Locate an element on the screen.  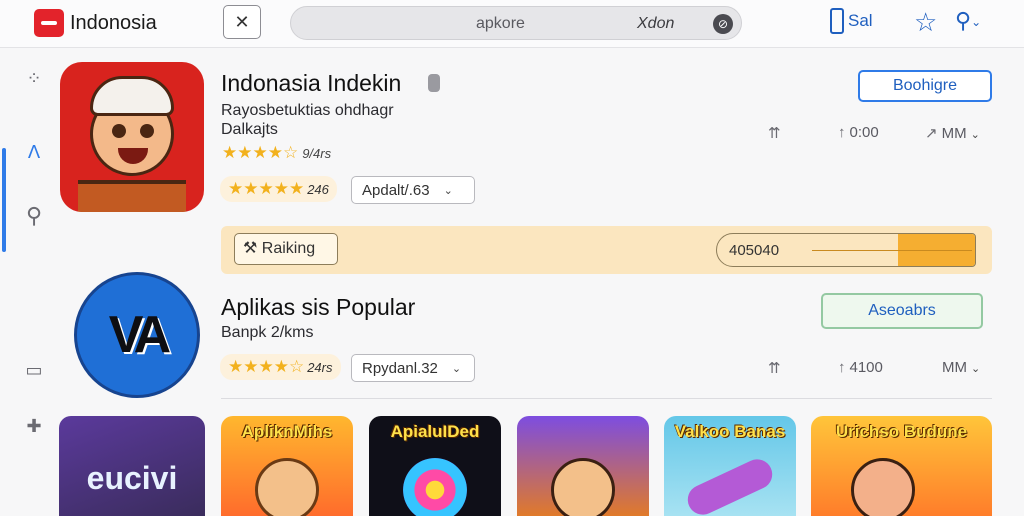
app-thumbnail is located at coordinates (583, 466).